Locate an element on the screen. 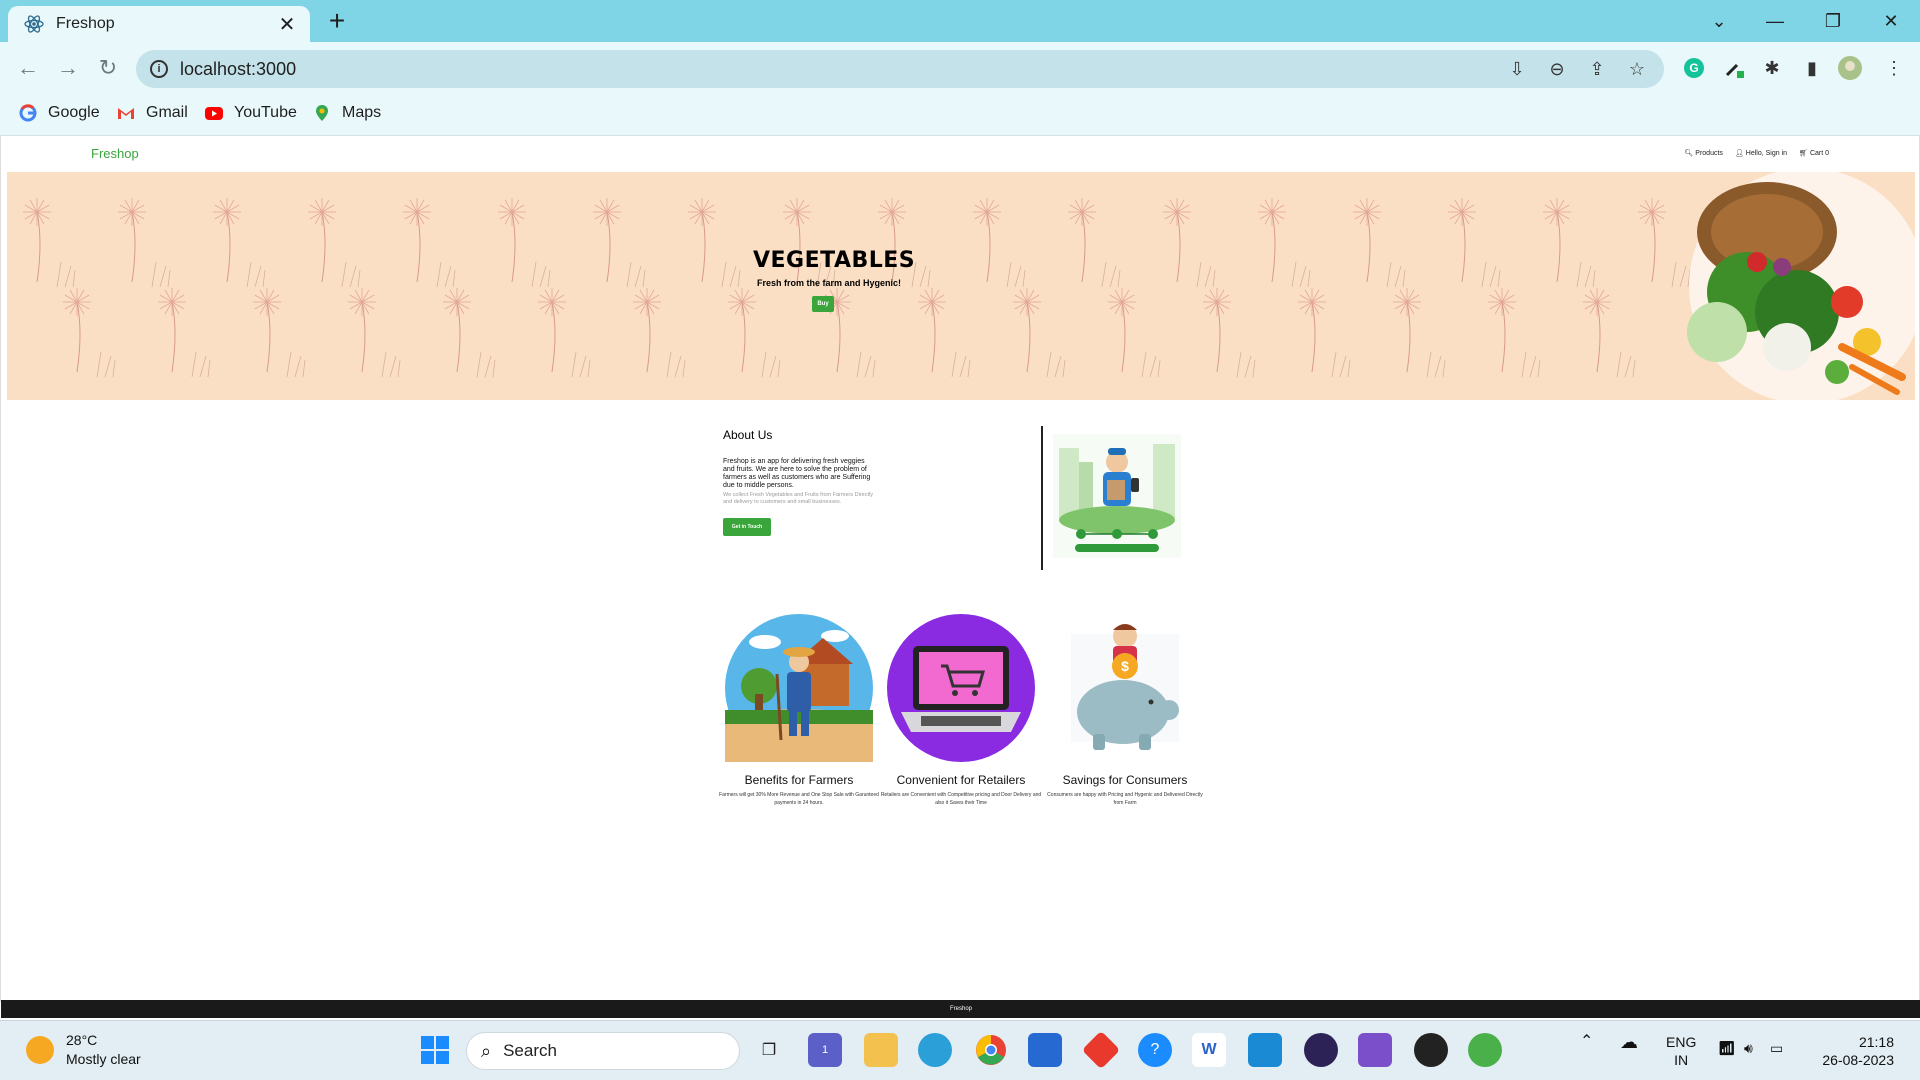 The width and height of the screenshot is (1920, 1080). profile-avatar is located at coordinates (1850, 68).